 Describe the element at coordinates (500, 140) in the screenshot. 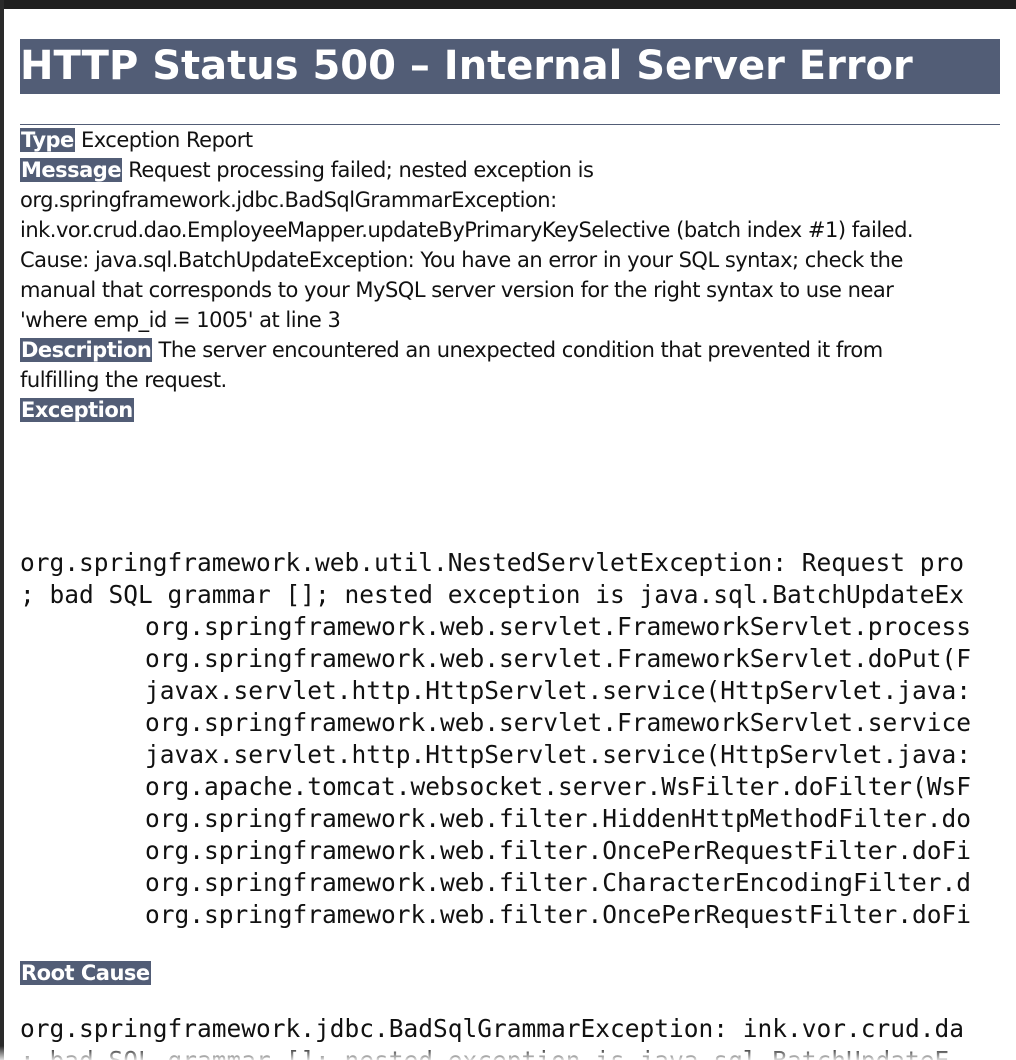

I see `type-section: Type Exception Report` at that location.